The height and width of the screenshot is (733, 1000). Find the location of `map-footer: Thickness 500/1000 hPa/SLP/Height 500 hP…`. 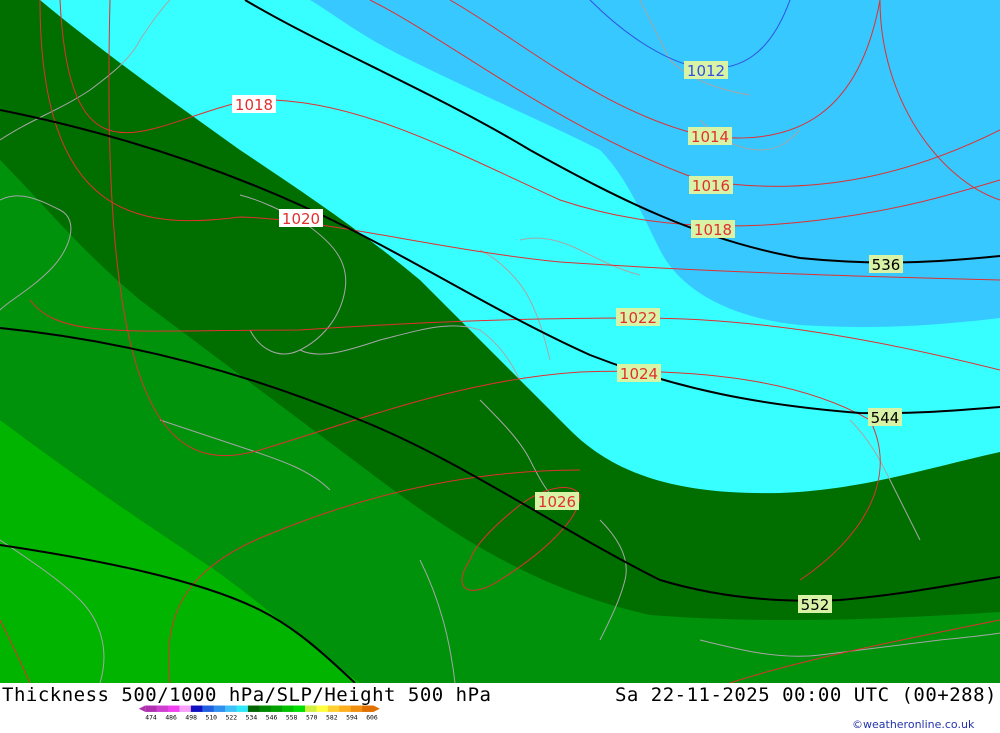

map-footer: Thickness 500/1000 hPa/SLP/Height 500 hP… is located at coordinates (500, 708).